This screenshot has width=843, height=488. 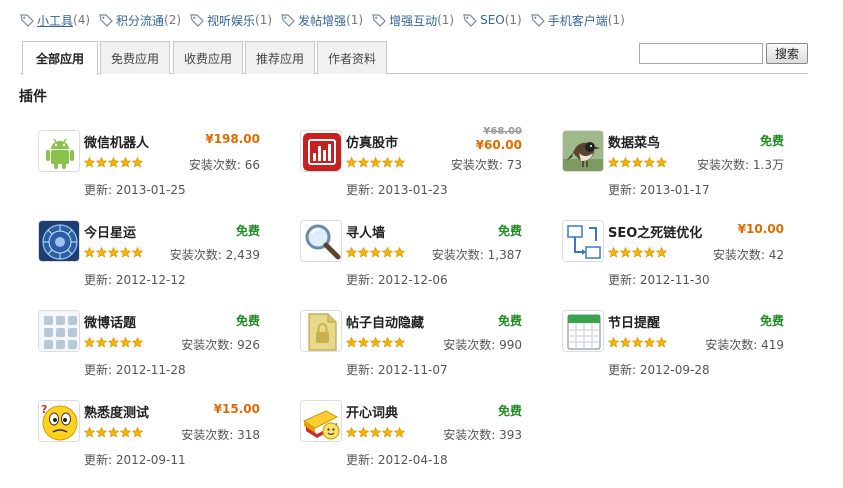 I want to click on tab-recommended-apps: 推荐应用, so click(x=280, y=57).